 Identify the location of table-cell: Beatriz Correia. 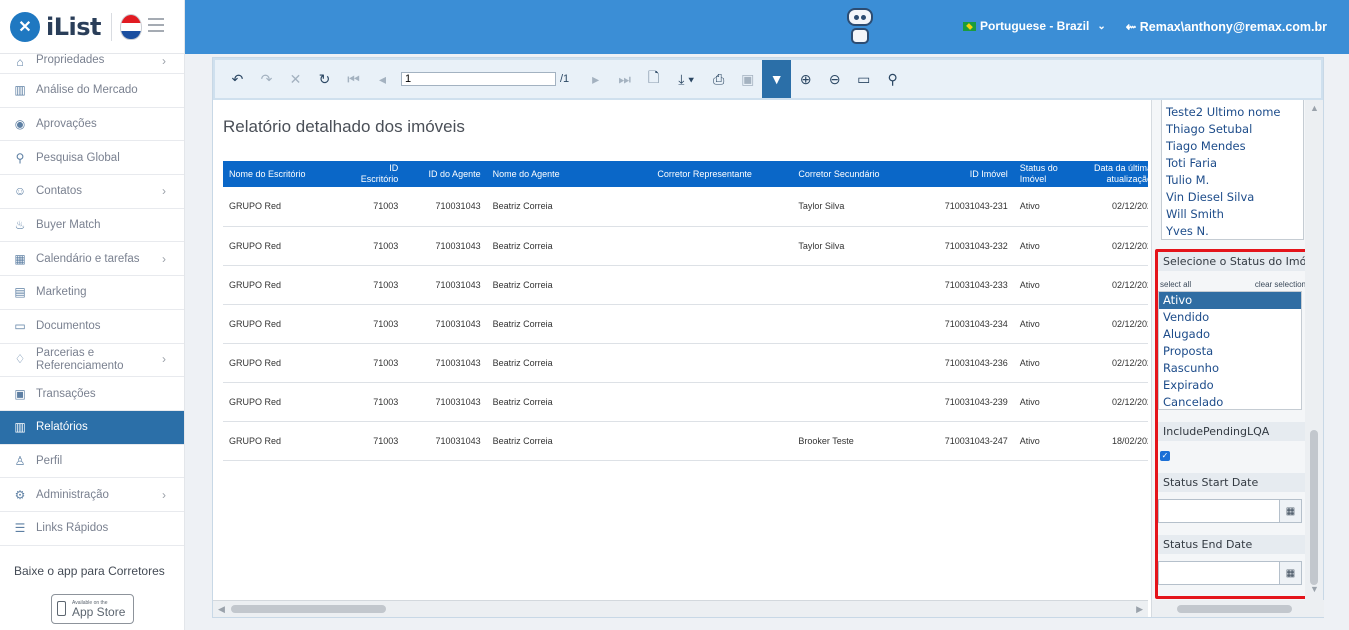
(569, 324).